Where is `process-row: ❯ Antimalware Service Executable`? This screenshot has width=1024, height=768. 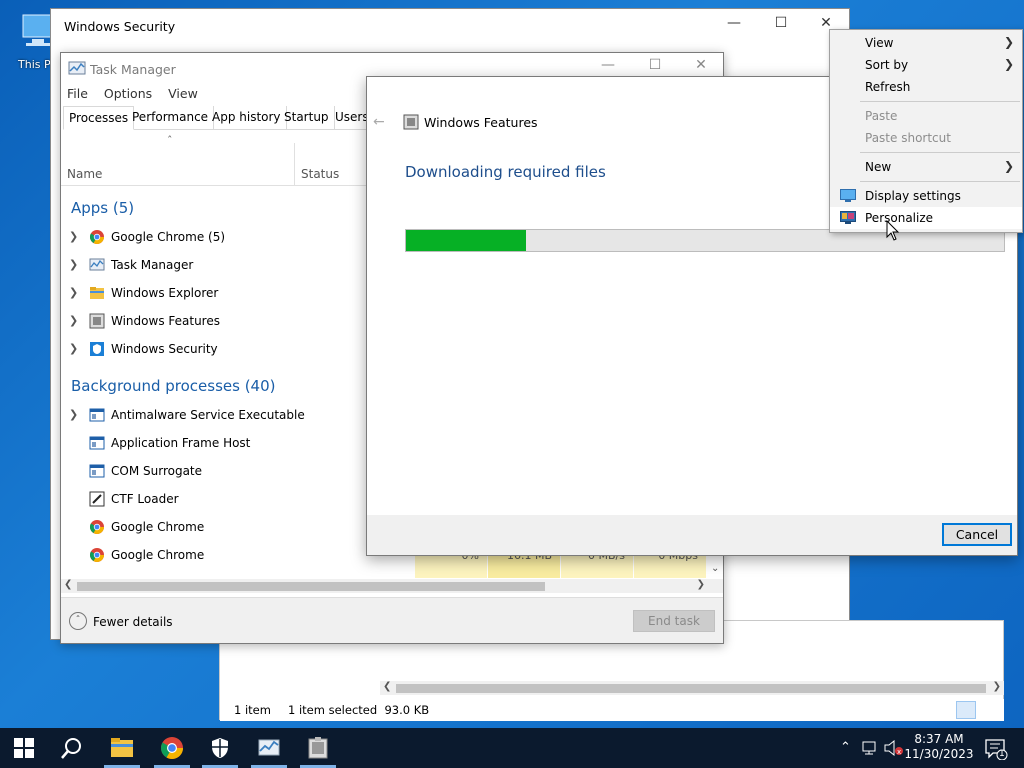
process-row: ❯ Antimalware Service Executable is located at coordinates (211, 417).